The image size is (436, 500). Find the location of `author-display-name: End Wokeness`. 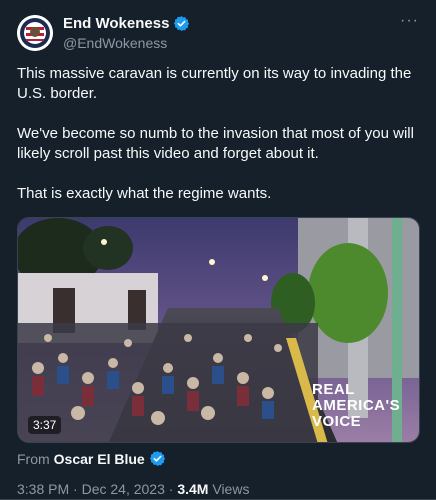

author-display-name: End Wokeness is located at coordinates (116, 23).